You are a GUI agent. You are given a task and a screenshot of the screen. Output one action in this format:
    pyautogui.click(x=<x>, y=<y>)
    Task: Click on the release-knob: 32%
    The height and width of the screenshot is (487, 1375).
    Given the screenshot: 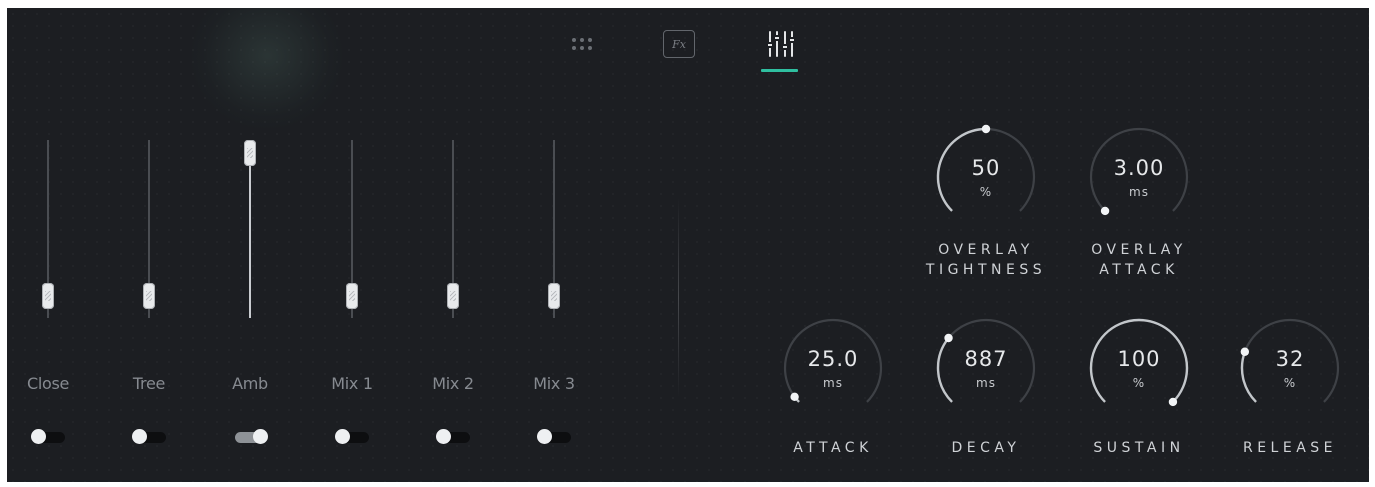 What is the action you would take?
    pyautogui.click(x=1290, y=368)
    